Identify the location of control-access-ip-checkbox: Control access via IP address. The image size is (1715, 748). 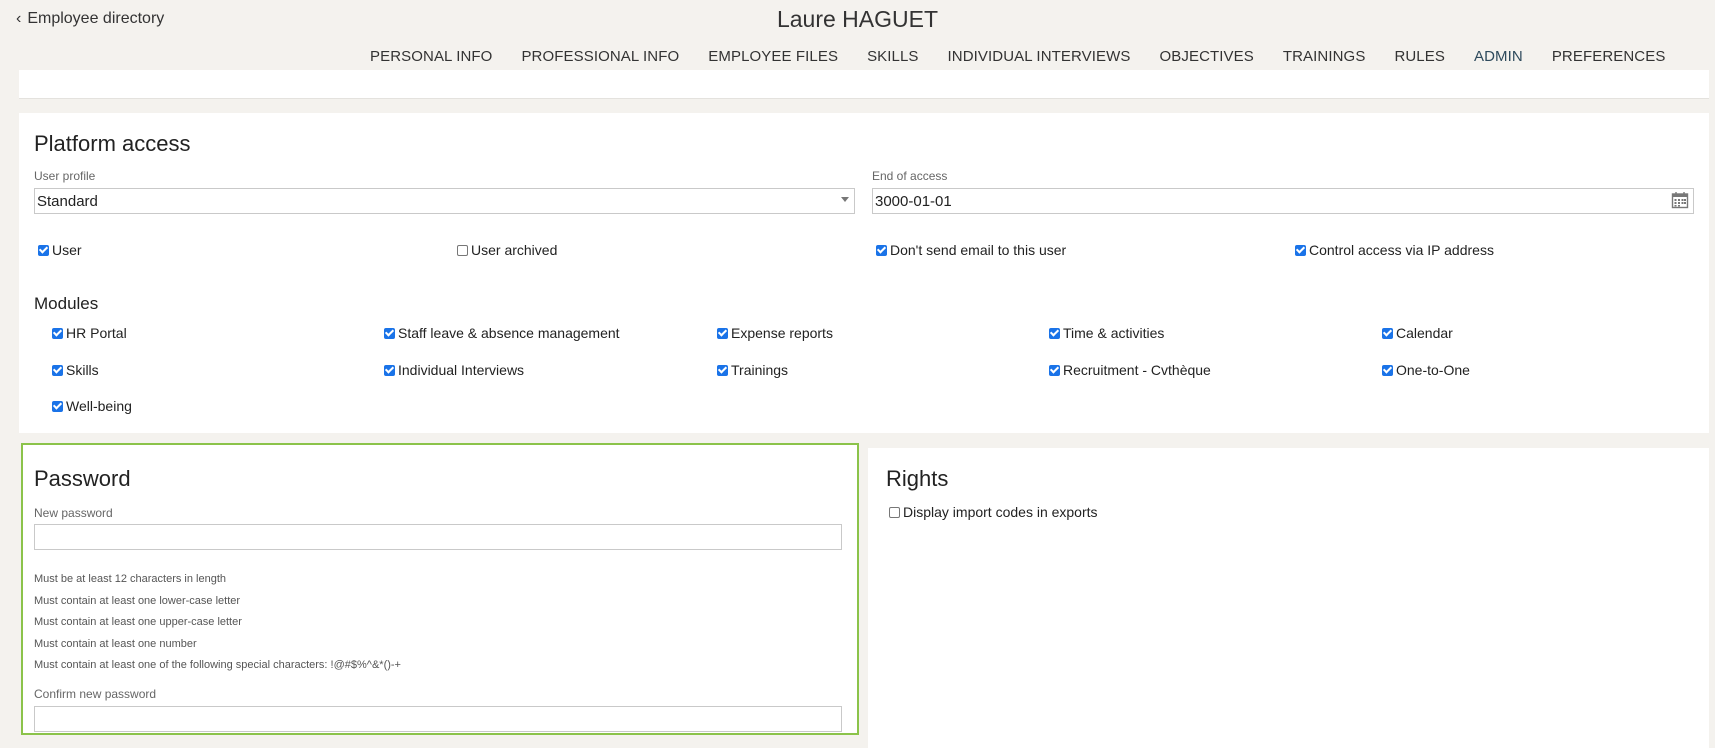
(1394, 250).